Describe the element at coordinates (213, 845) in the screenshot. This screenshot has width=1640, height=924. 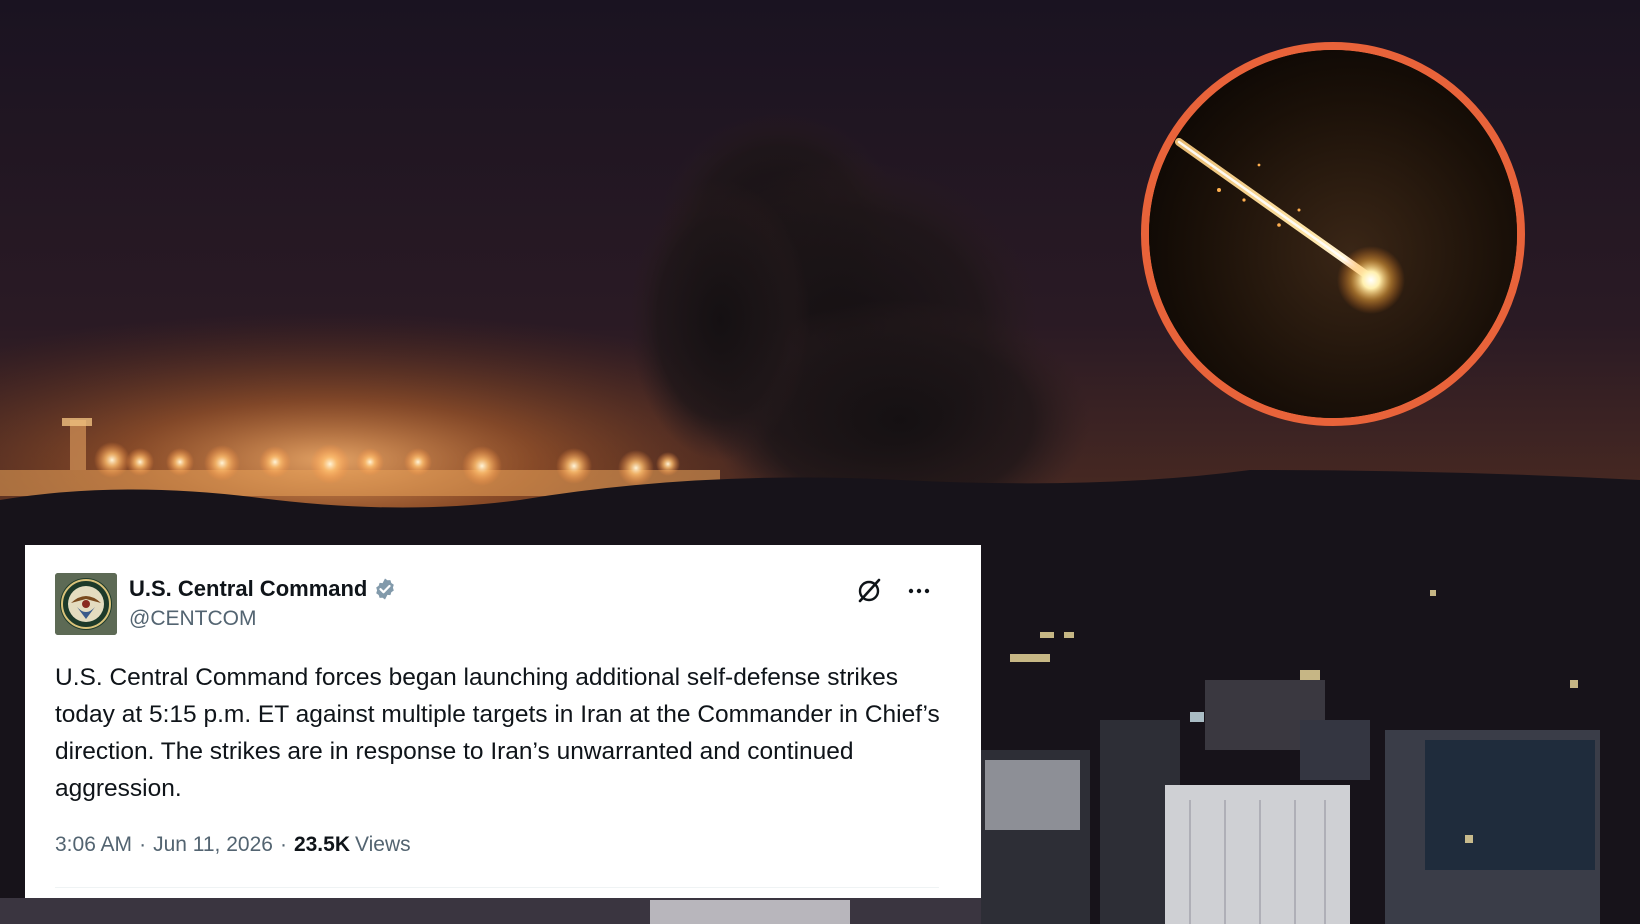
I see `tweet-date: Jun 11, 2026` at that location.